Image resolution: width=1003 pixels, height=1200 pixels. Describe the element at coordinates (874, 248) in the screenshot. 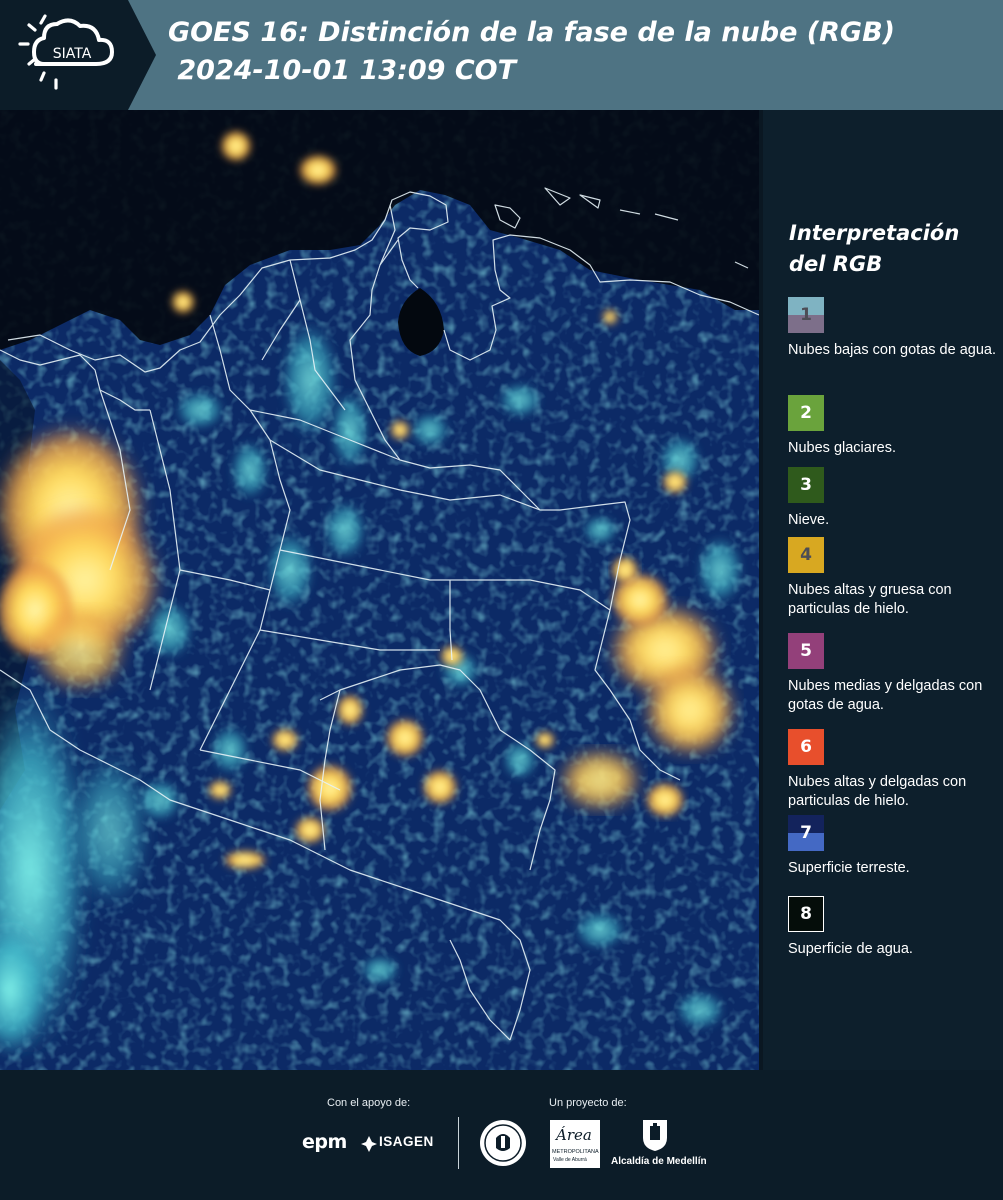

I see `legend-title: Interpretación del RGB` at that location.